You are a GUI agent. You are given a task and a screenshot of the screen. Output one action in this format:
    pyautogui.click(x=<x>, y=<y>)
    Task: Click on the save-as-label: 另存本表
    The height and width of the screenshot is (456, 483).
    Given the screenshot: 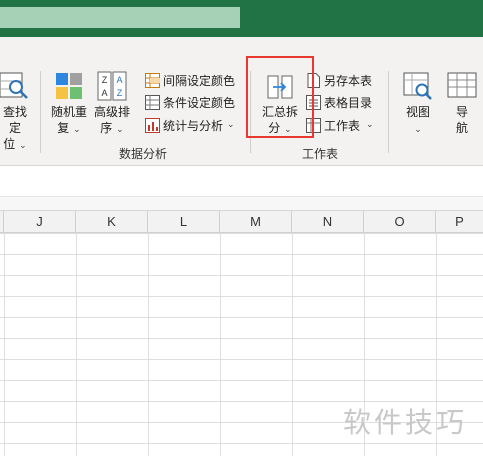 What is the action you would take?
    pyautogui.click(x=348, y=80)
    